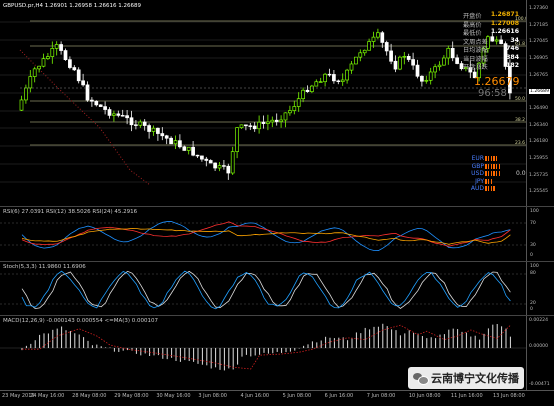 Image resolution: width=554 pixels, height=406 pixels. Describe the element at coordinates (496, 188) in the screenshot. I see `currency-row: AUD` at that location.